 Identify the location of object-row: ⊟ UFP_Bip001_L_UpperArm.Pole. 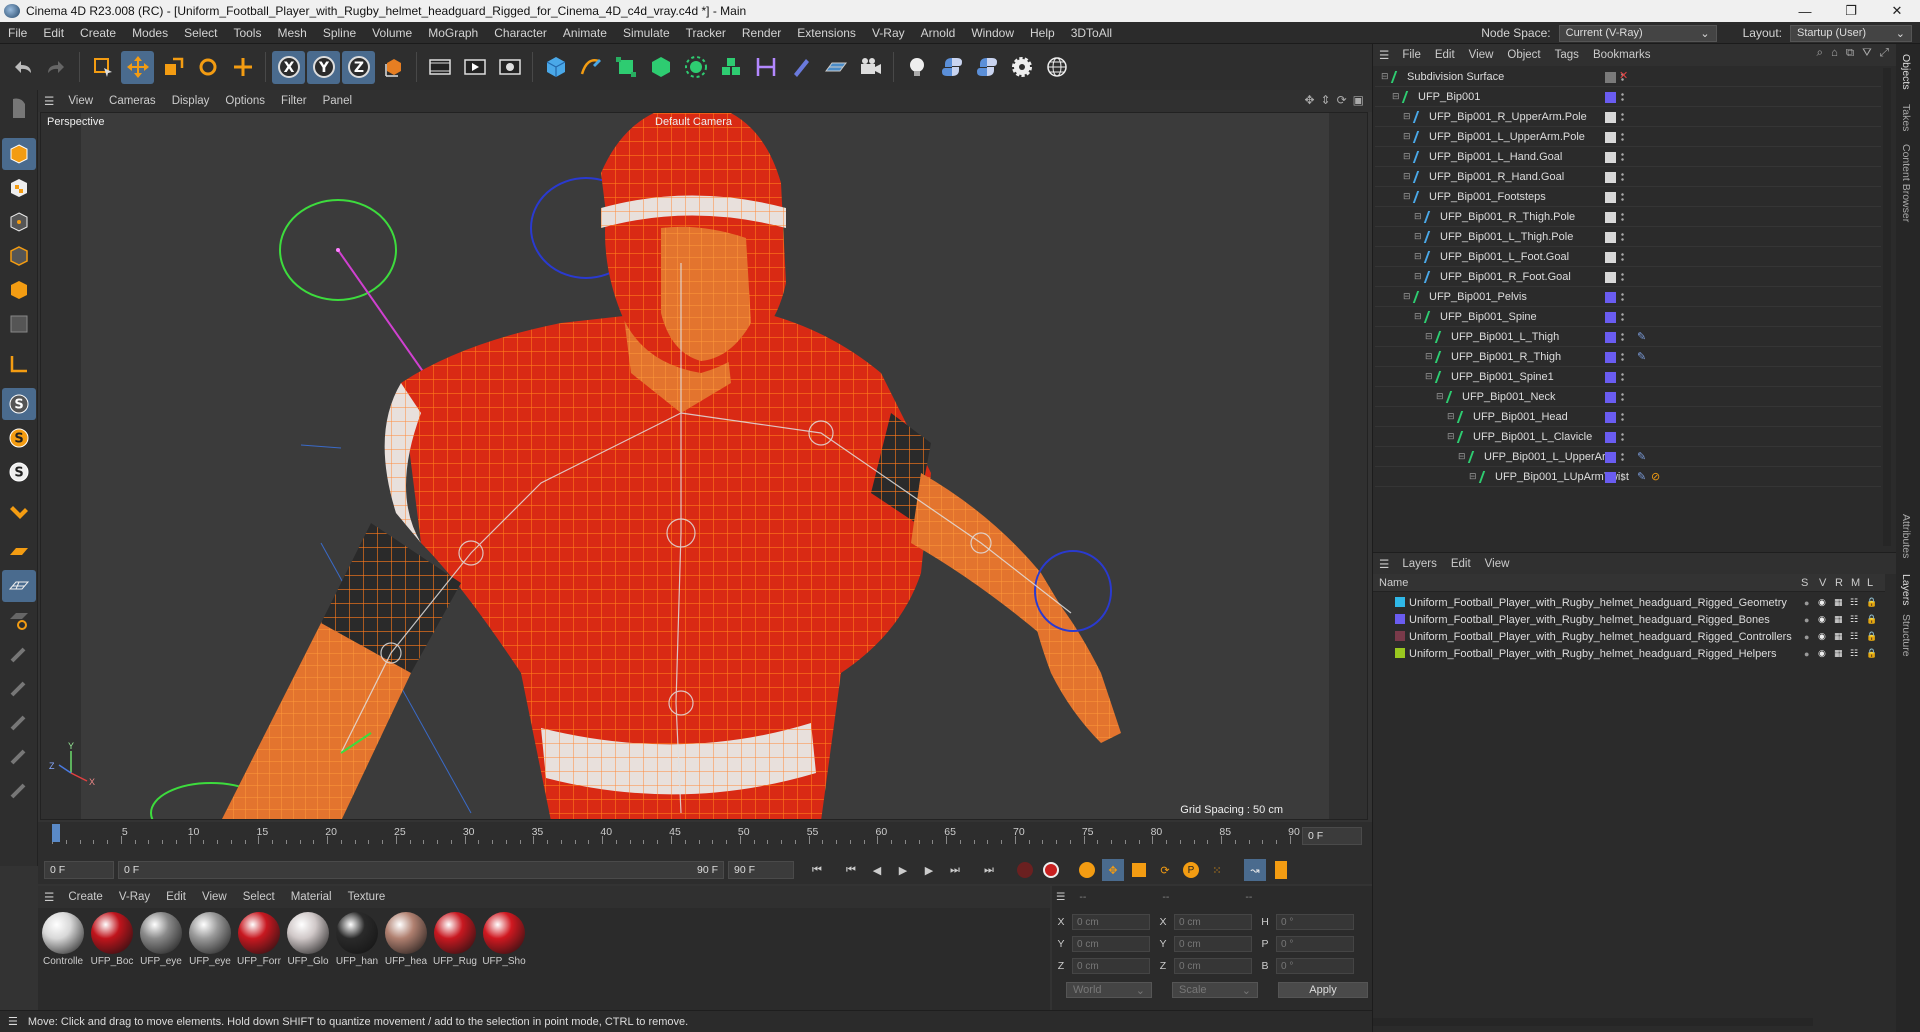
(1628, 137).